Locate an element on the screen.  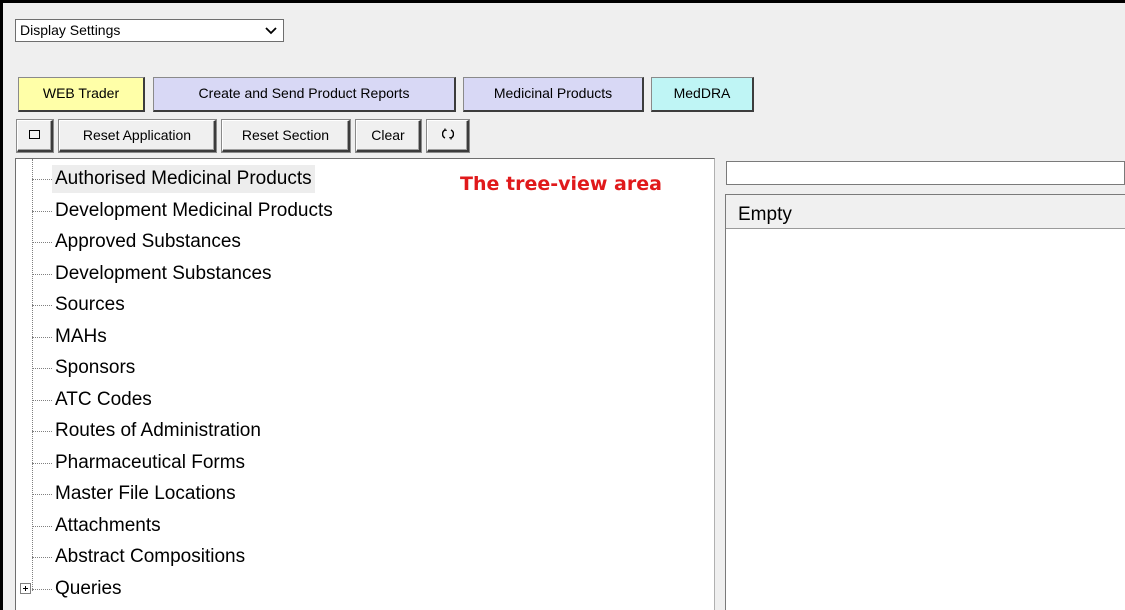
tree-item-label: Sponsors is located at coordinates (95, 367).